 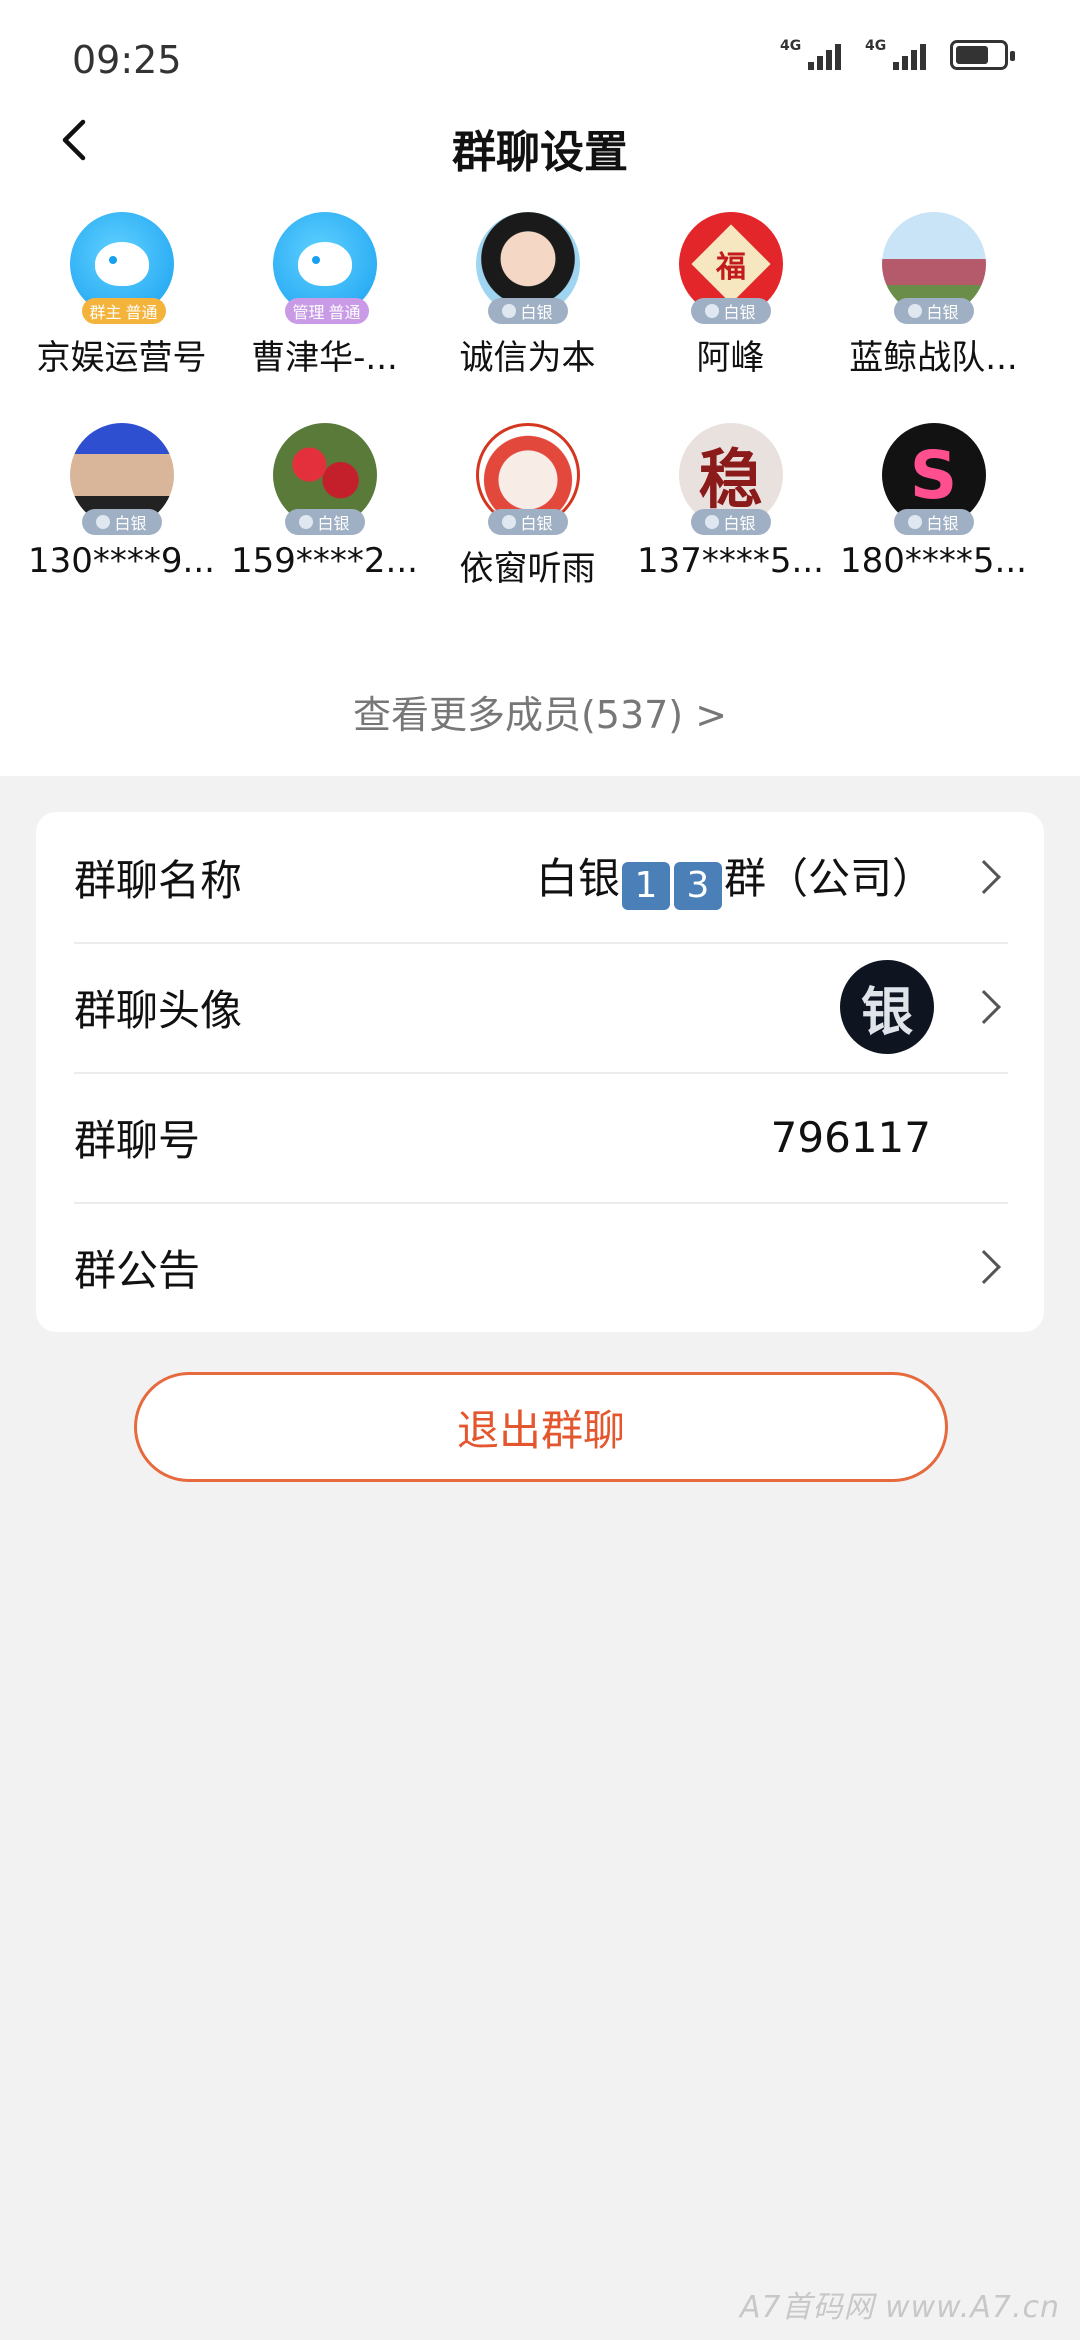 What do you see at coordinates (540, 1007) in the screenshot?
I see `group-avatar-row: 群聊头像 银` at bounding box center [540, 1007].